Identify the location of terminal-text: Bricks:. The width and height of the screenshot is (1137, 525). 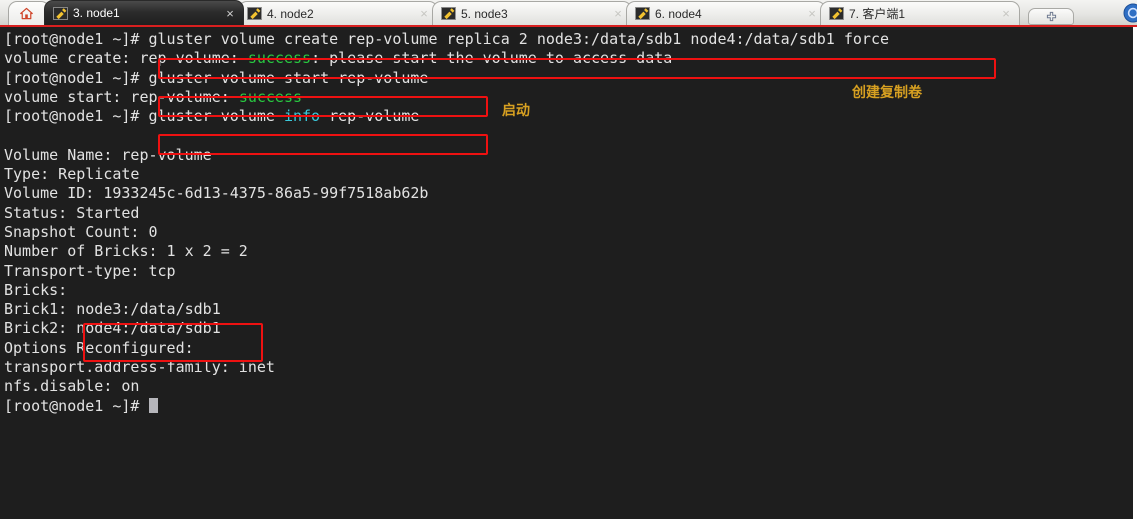
(36, 289).